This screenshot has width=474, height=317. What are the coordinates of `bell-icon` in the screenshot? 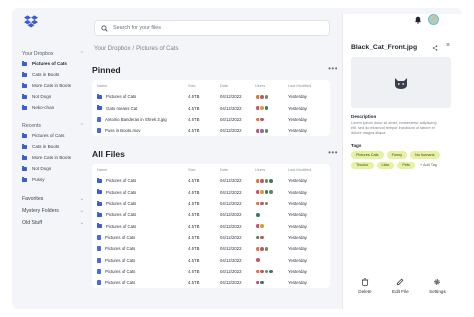 It's located at (418, 20).